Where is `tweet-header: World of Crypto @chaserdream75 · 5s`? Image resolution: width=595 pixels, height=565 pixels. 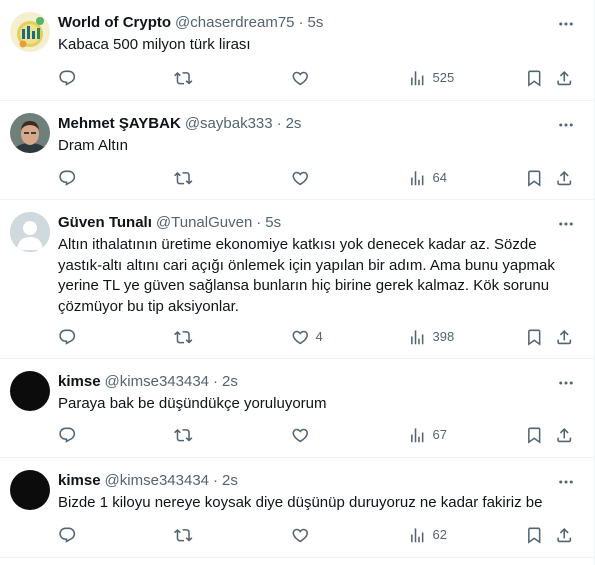
tweet-header: World of Crypto @chaserdream75 · 5s is located at coordinates (190, 23).